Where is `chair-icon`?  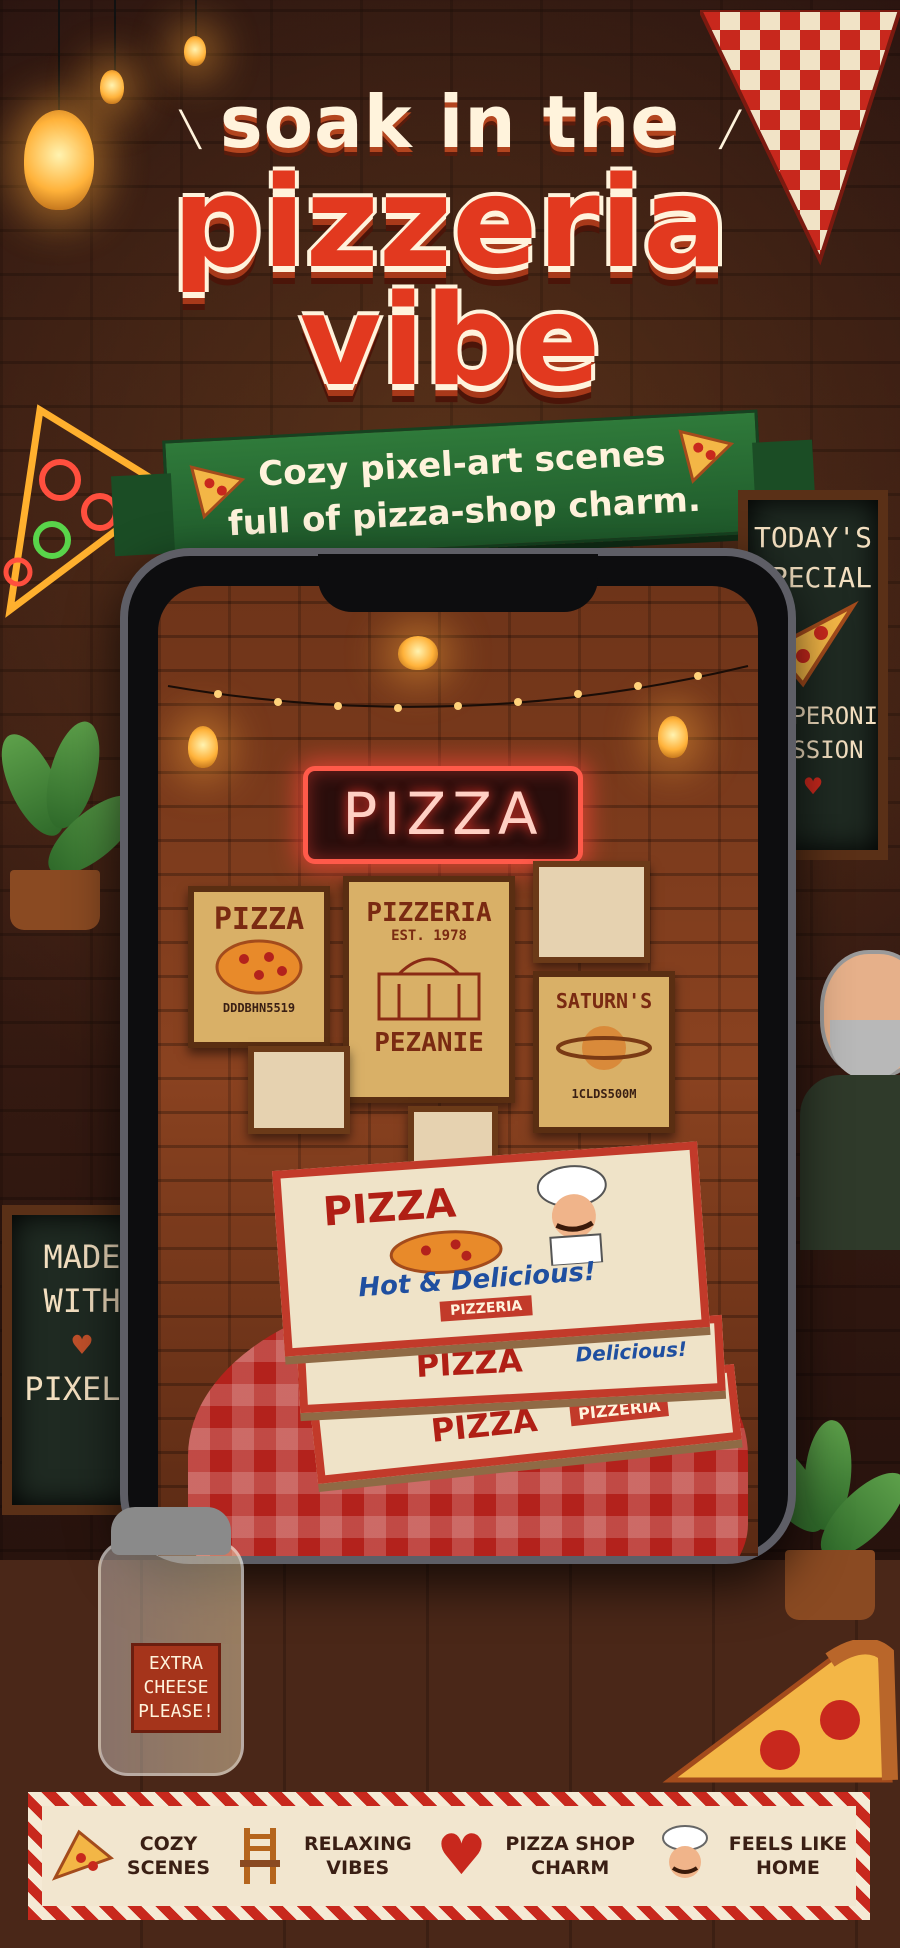
chair-icon is located at coordinates (260, 1856).